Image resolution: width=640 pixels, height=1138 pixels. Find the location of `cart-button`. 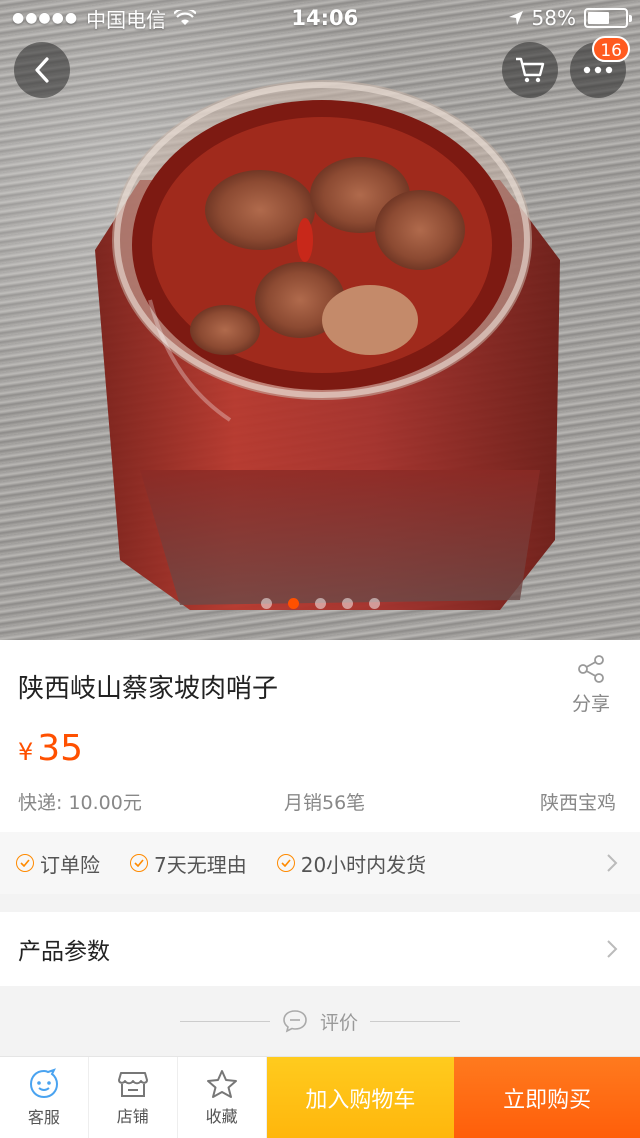

cart-button is located at coordinates (530, 70).